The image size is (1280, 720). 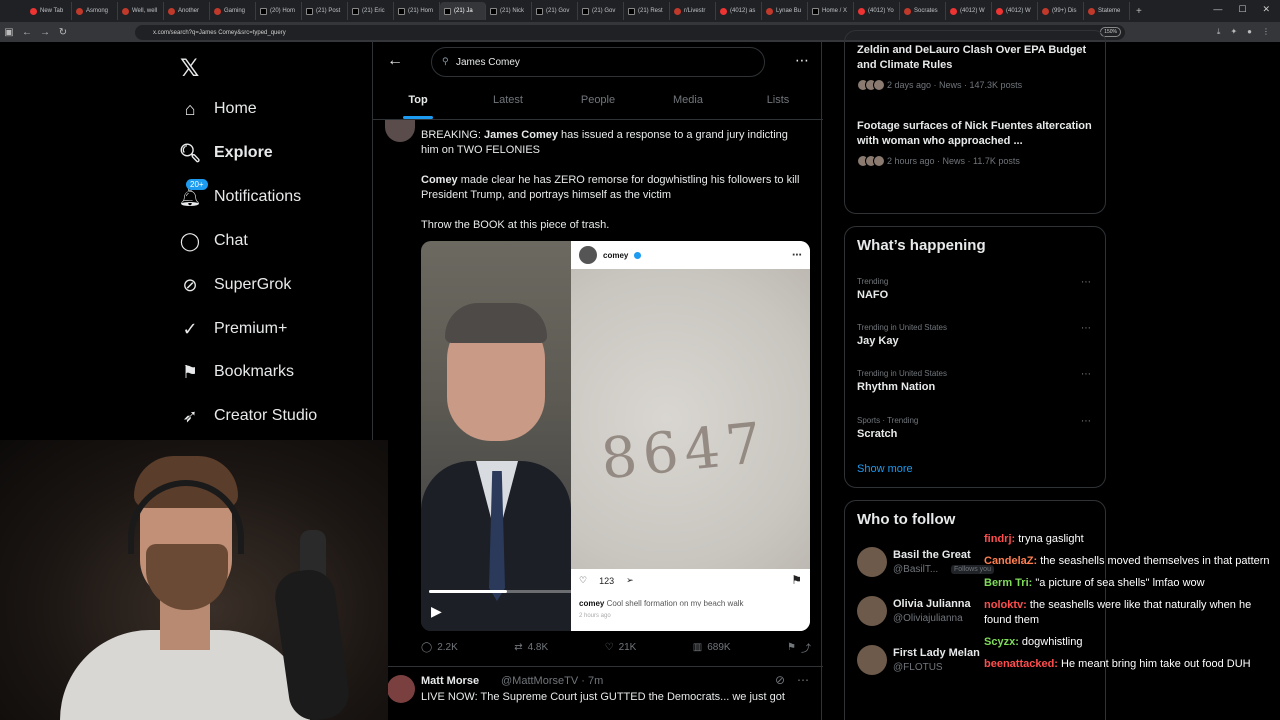 What do you see at coordinates (647, 11) in the screenshot?
I see `browser-tab: (21) Rest` at bounding box center [647, 11].